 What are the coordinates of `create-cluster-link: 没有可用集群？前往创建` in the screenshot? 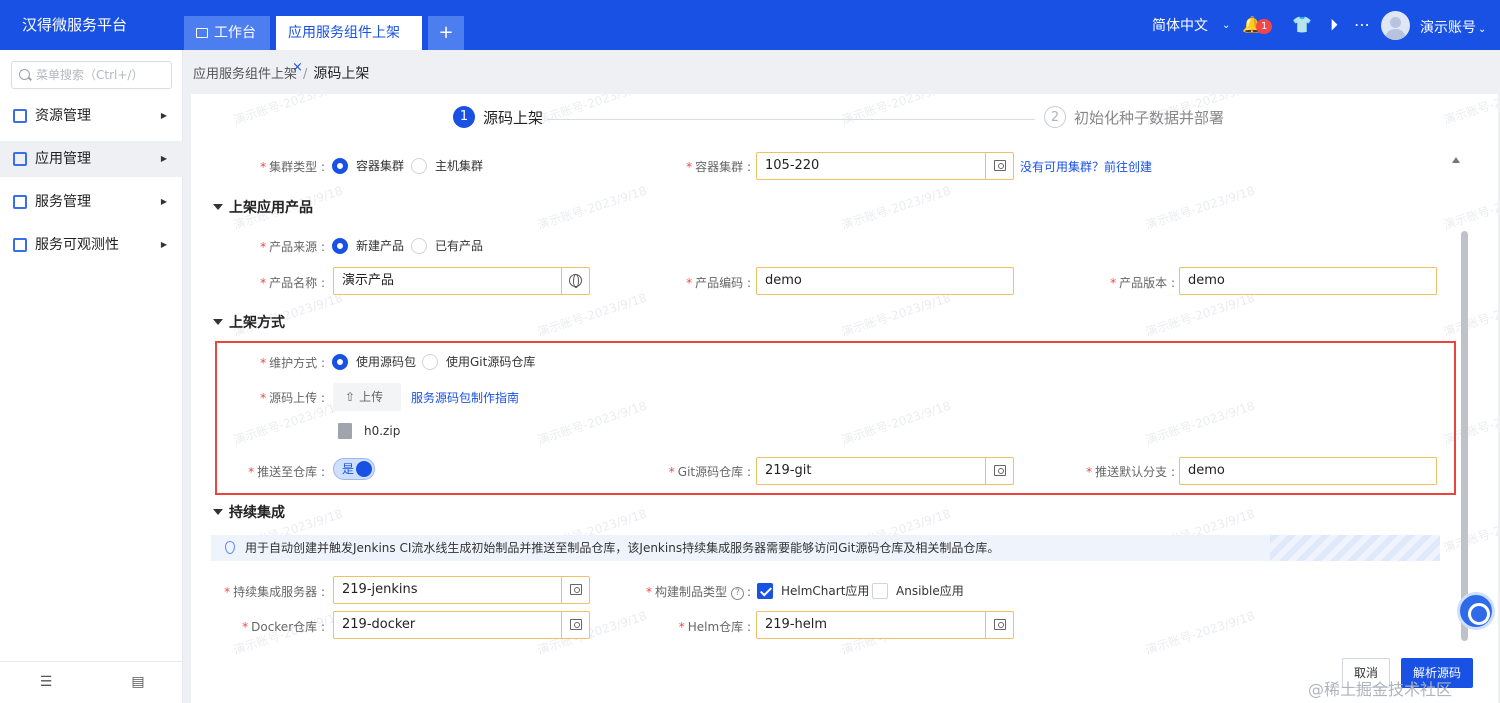 It's located at (1086, 166).